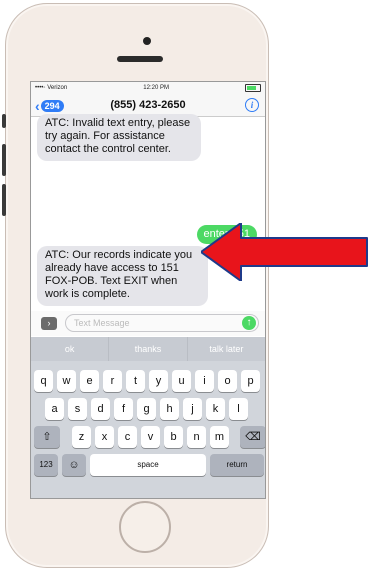  What do you see at coordinates (46, 465) in the screenshot?
I see `numbers-key: 123` at bounding box center [46, 465].